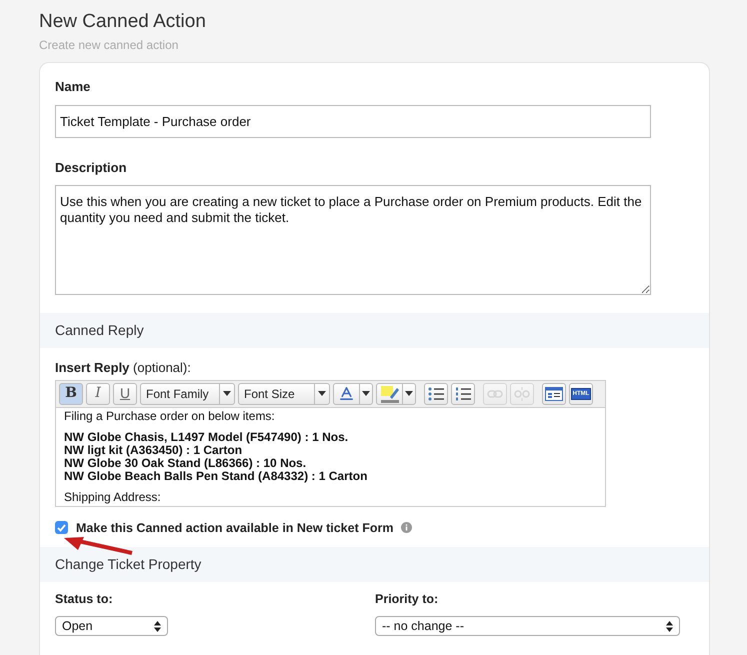 This screenshot has height=655, width=747. Describe the element at coordinates (91, 167) in the screenshot. I see `field-label: Description` at that location.